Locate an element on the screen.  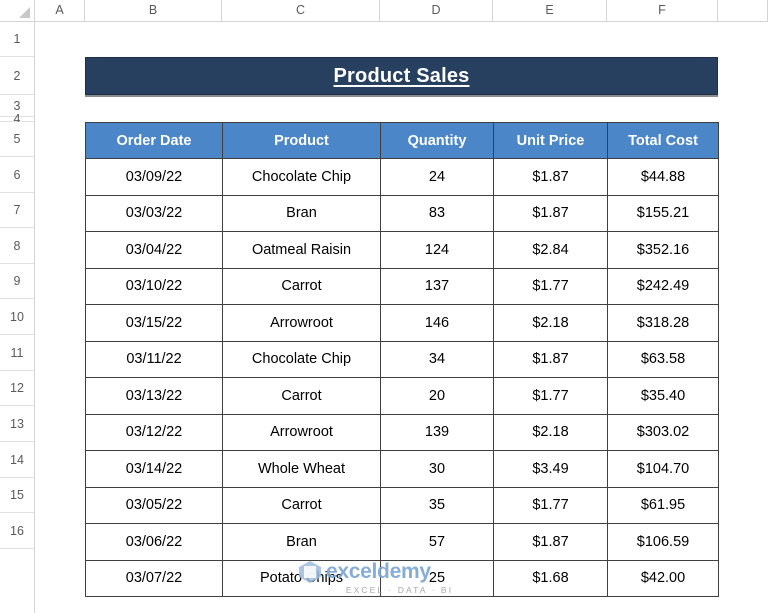
cell-order-date: 03/09/22 is located at coordinates (154, 177).